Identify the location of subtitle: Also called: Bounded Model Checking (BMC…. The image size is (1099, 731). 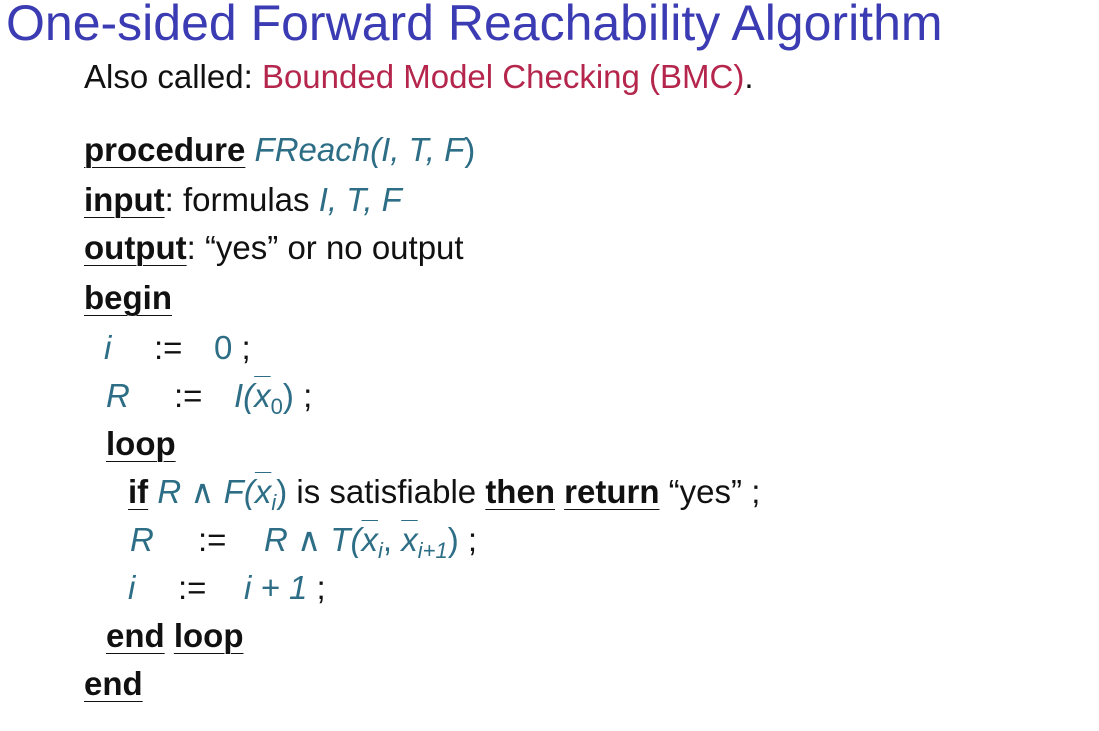
(419, 77).